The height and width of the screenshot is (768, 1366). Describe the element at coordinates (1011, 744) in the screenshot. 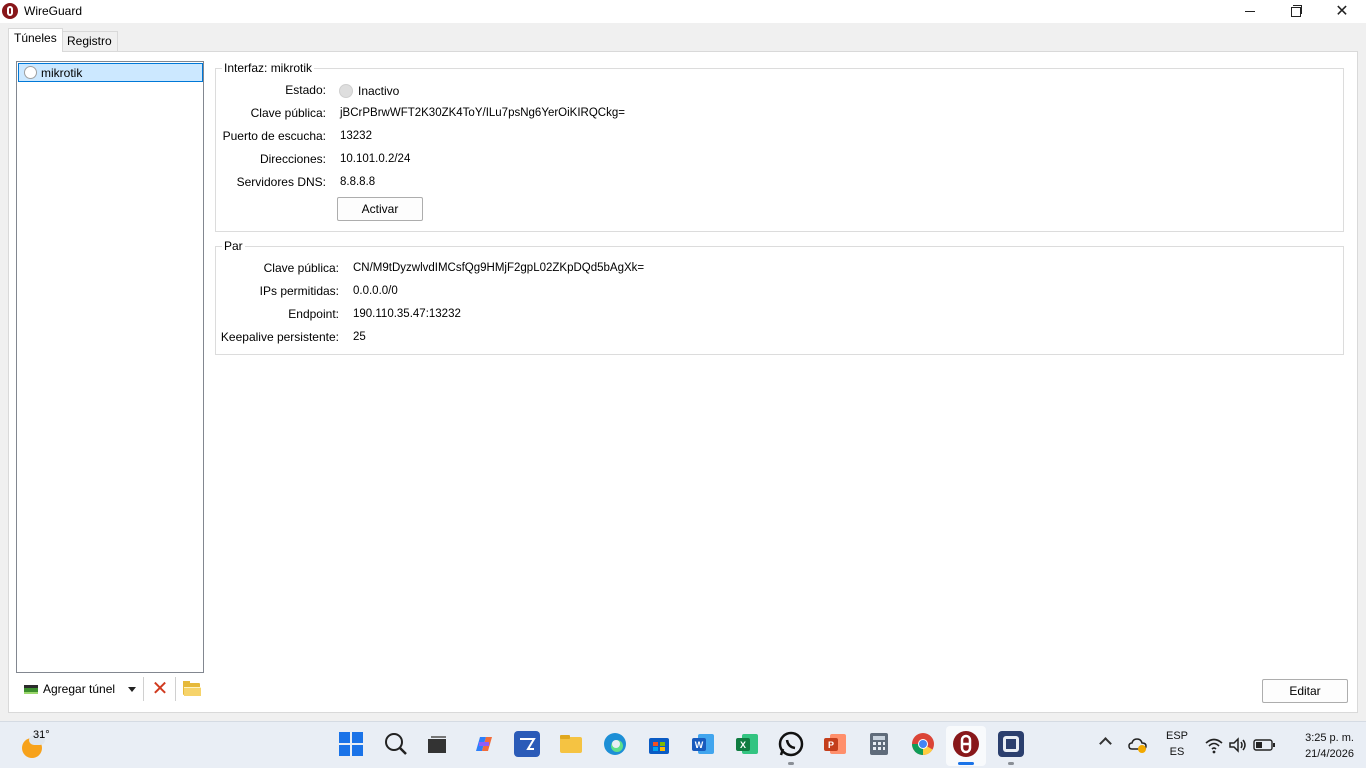

I see `winbox-icon` at that location.